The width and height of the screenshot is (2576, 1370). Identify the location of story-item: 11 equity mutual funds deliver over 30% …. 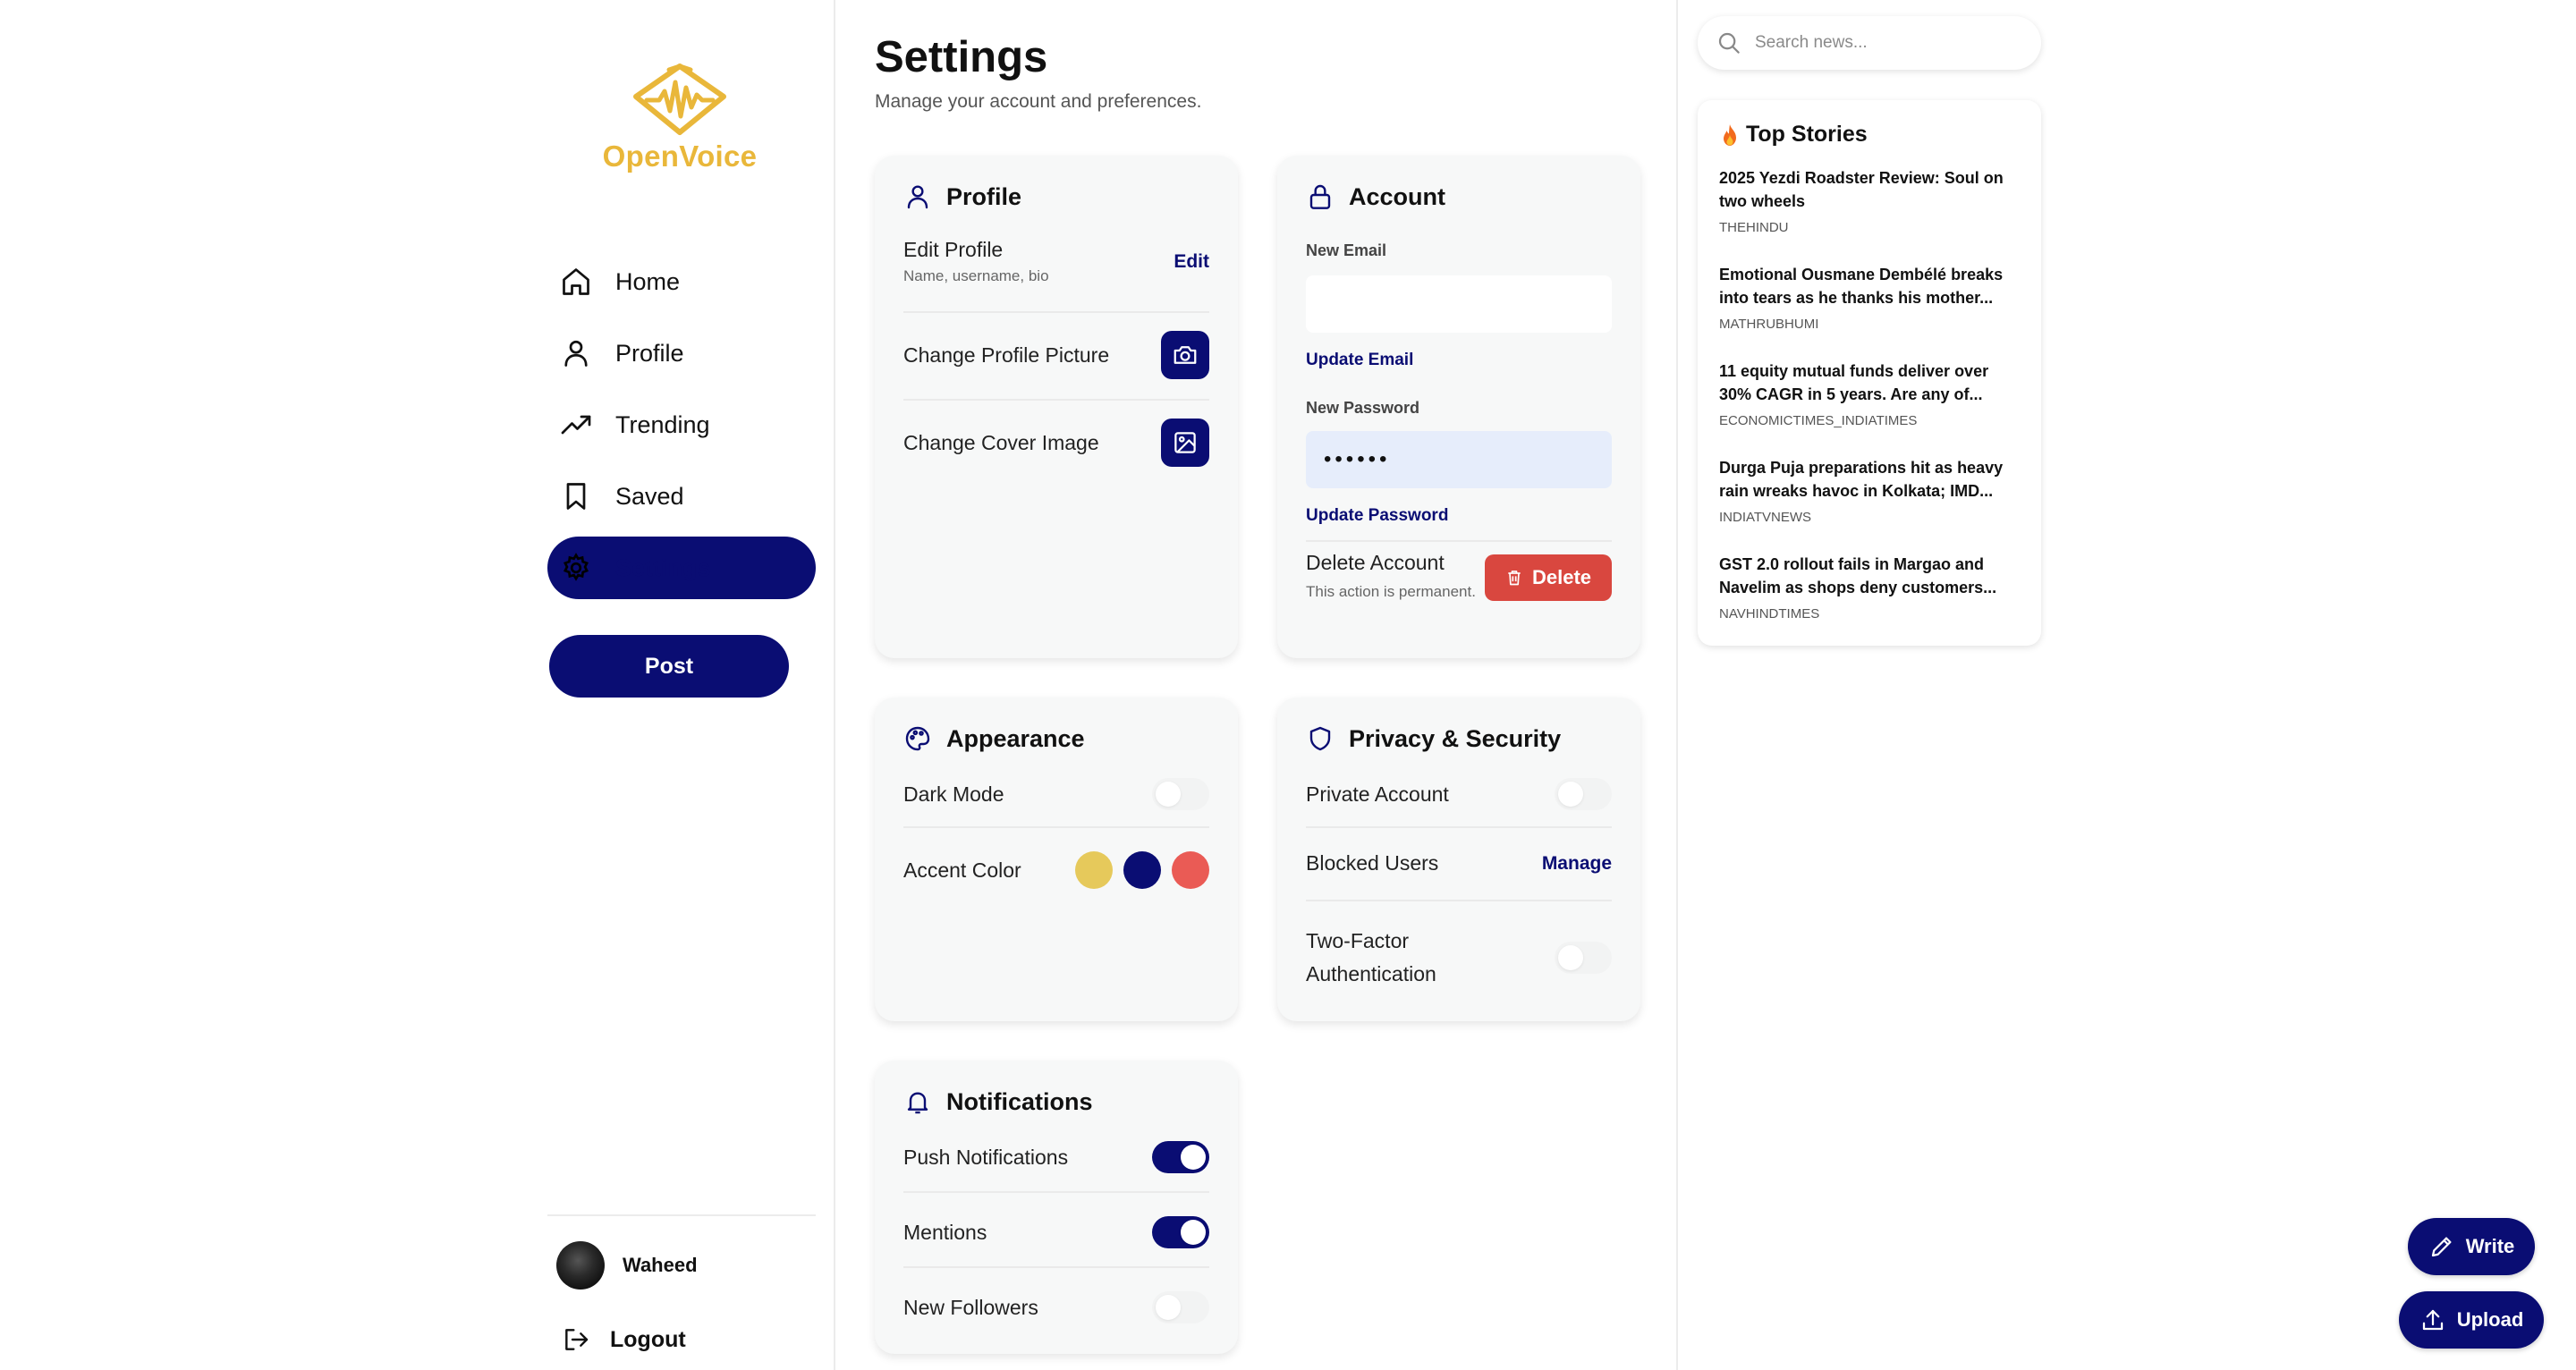
(1871, 393).